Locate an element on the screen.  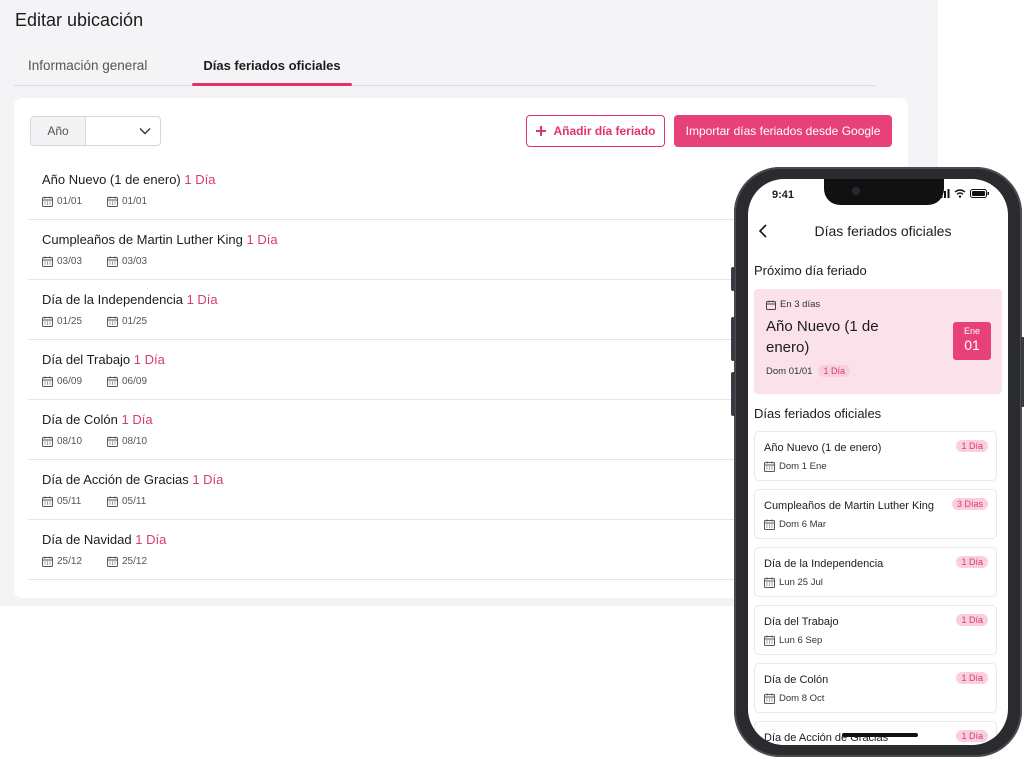
holiday-start: 05/11 is located at coordinates (74, 501).